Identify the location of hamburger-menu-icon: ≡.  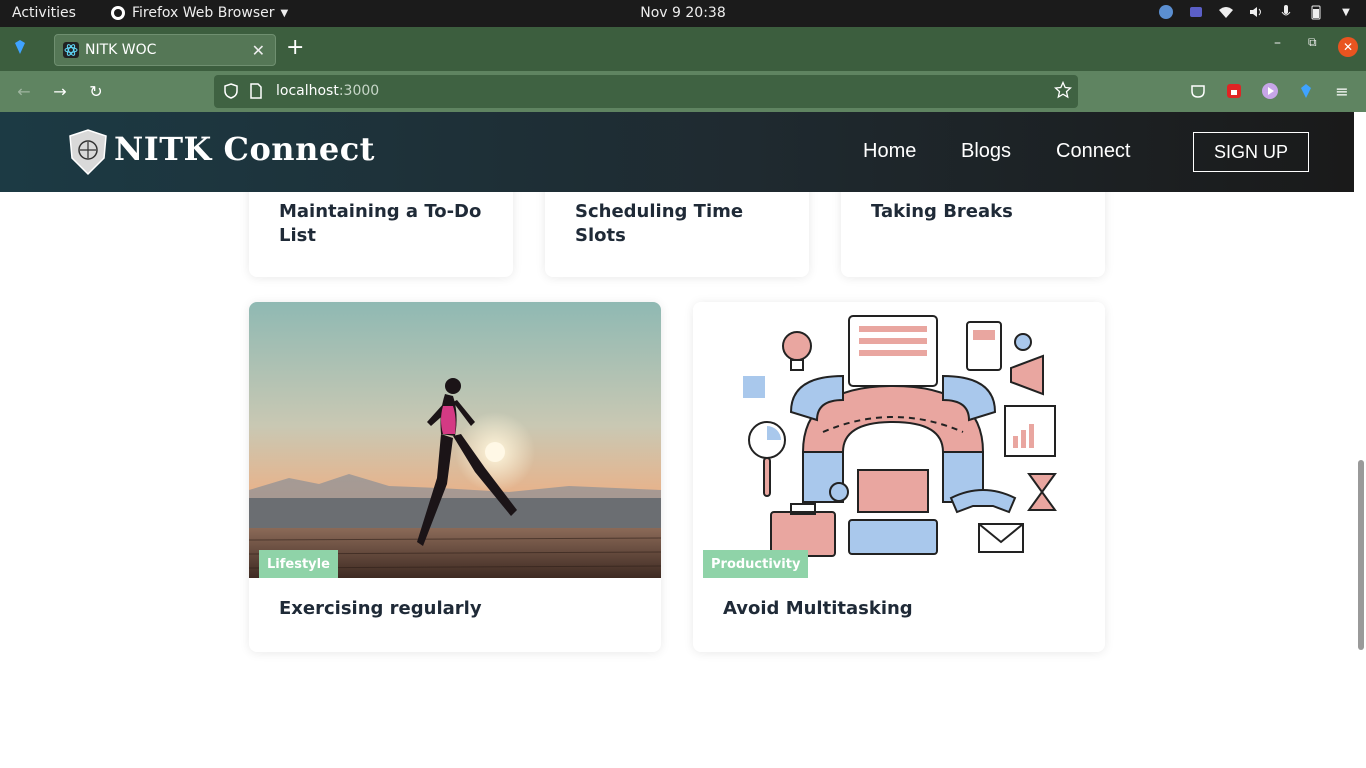
(1342, 91).